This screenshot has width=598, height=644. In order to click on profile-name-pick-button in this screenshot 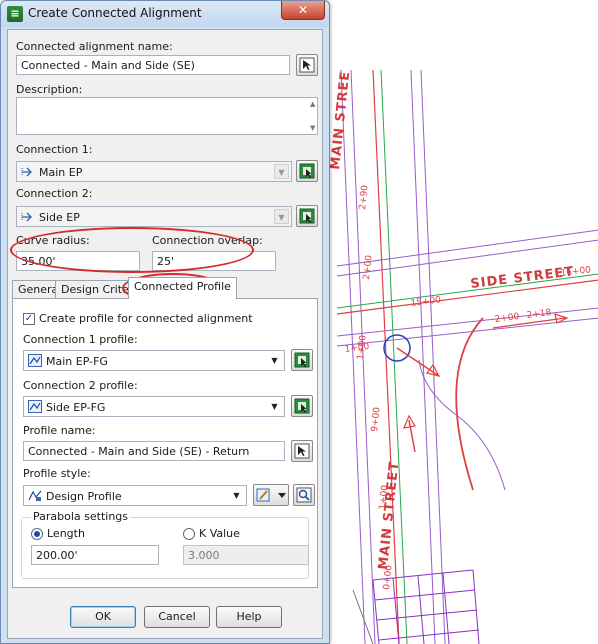, I will do `click(302, 451)`.